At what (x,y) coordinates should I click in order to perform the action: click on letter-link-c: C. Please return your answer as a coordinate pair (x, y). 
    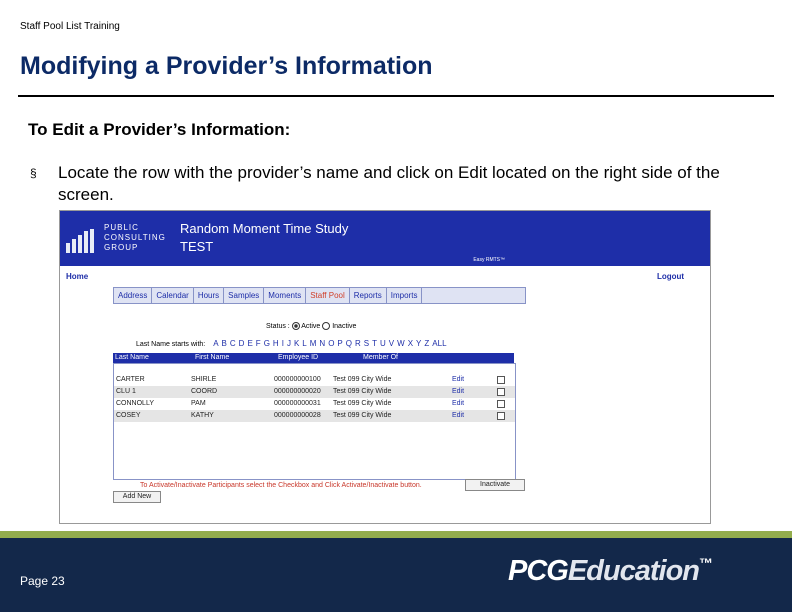
    Looking at the image, I should click on (233, 343).